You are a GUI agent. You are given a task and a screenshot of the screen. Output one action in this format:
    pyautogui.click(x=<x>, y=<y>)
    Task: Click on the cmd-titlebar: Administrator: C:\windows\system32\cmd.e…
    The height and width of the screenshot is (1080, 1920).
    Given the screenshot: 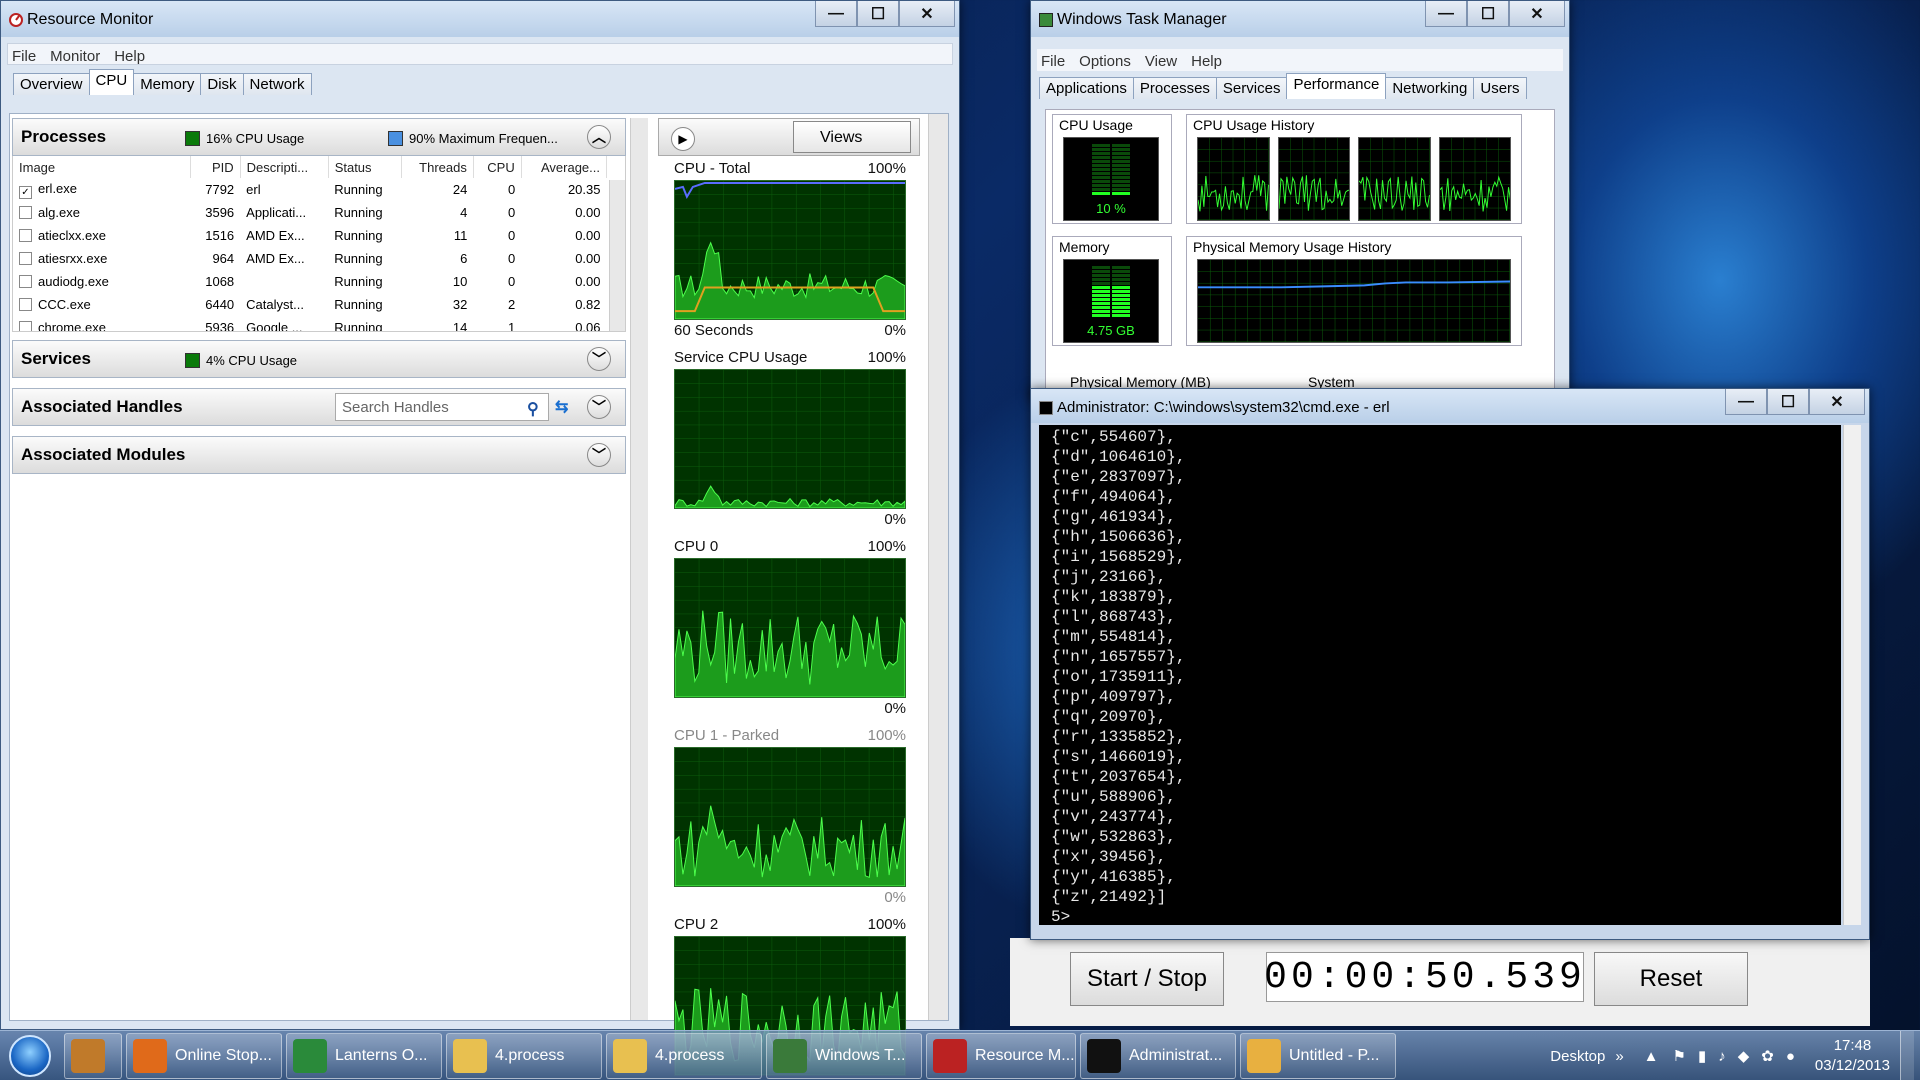 What is the action you would take?
    pyautogui.click(x=1450, y=406)
    